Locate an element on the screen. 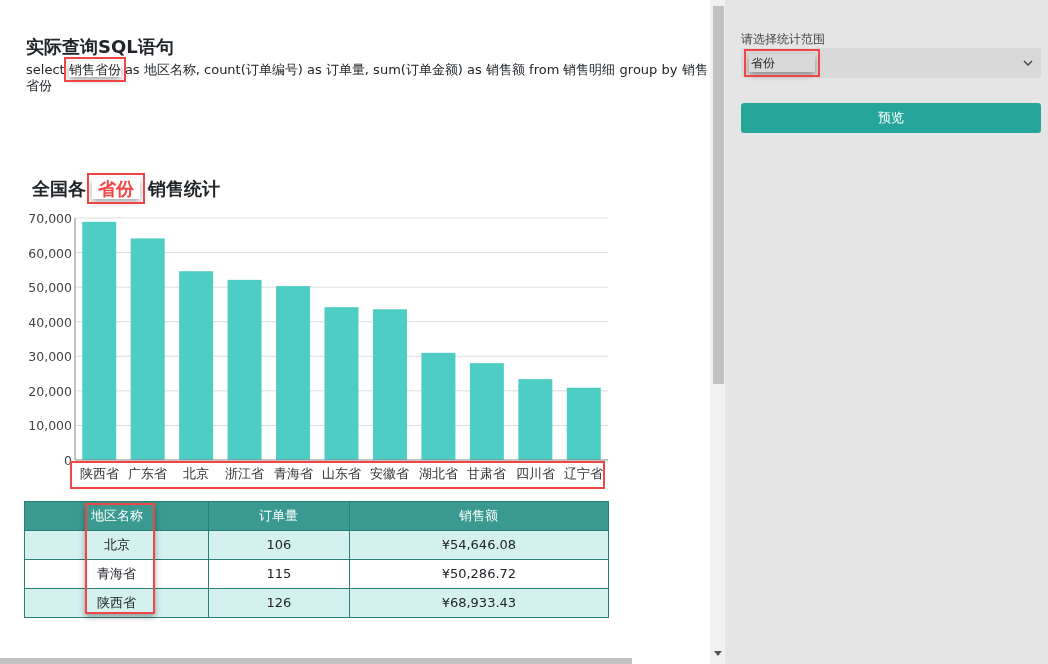  select-field: 省份 is located at coordinates (891, 63).